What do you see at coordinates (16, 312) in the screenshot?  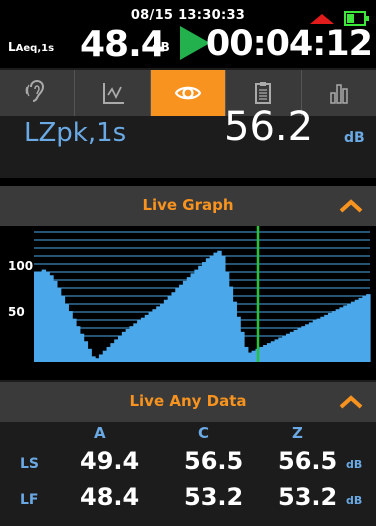 I see `y-tick-label: 50` at bounding box center [16, 312].